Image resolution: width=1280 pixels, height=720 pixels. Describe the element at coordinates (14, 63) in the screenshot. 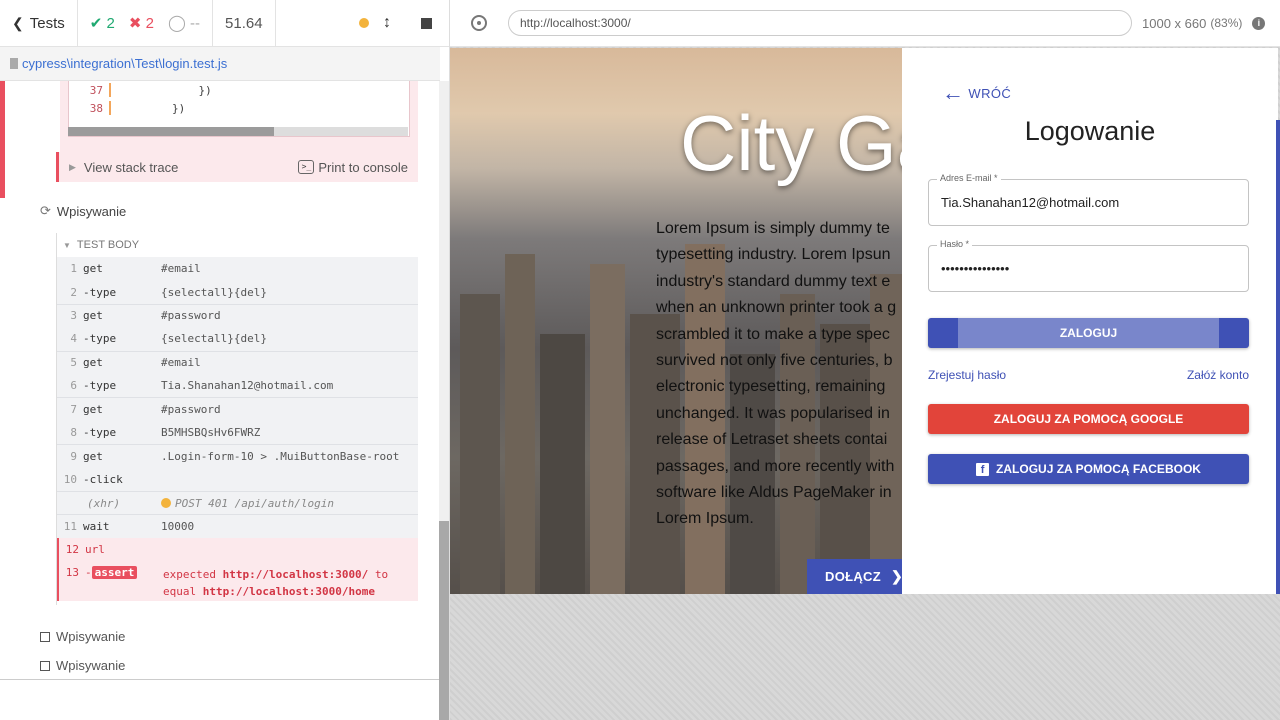

I see `file-icon` at that location.